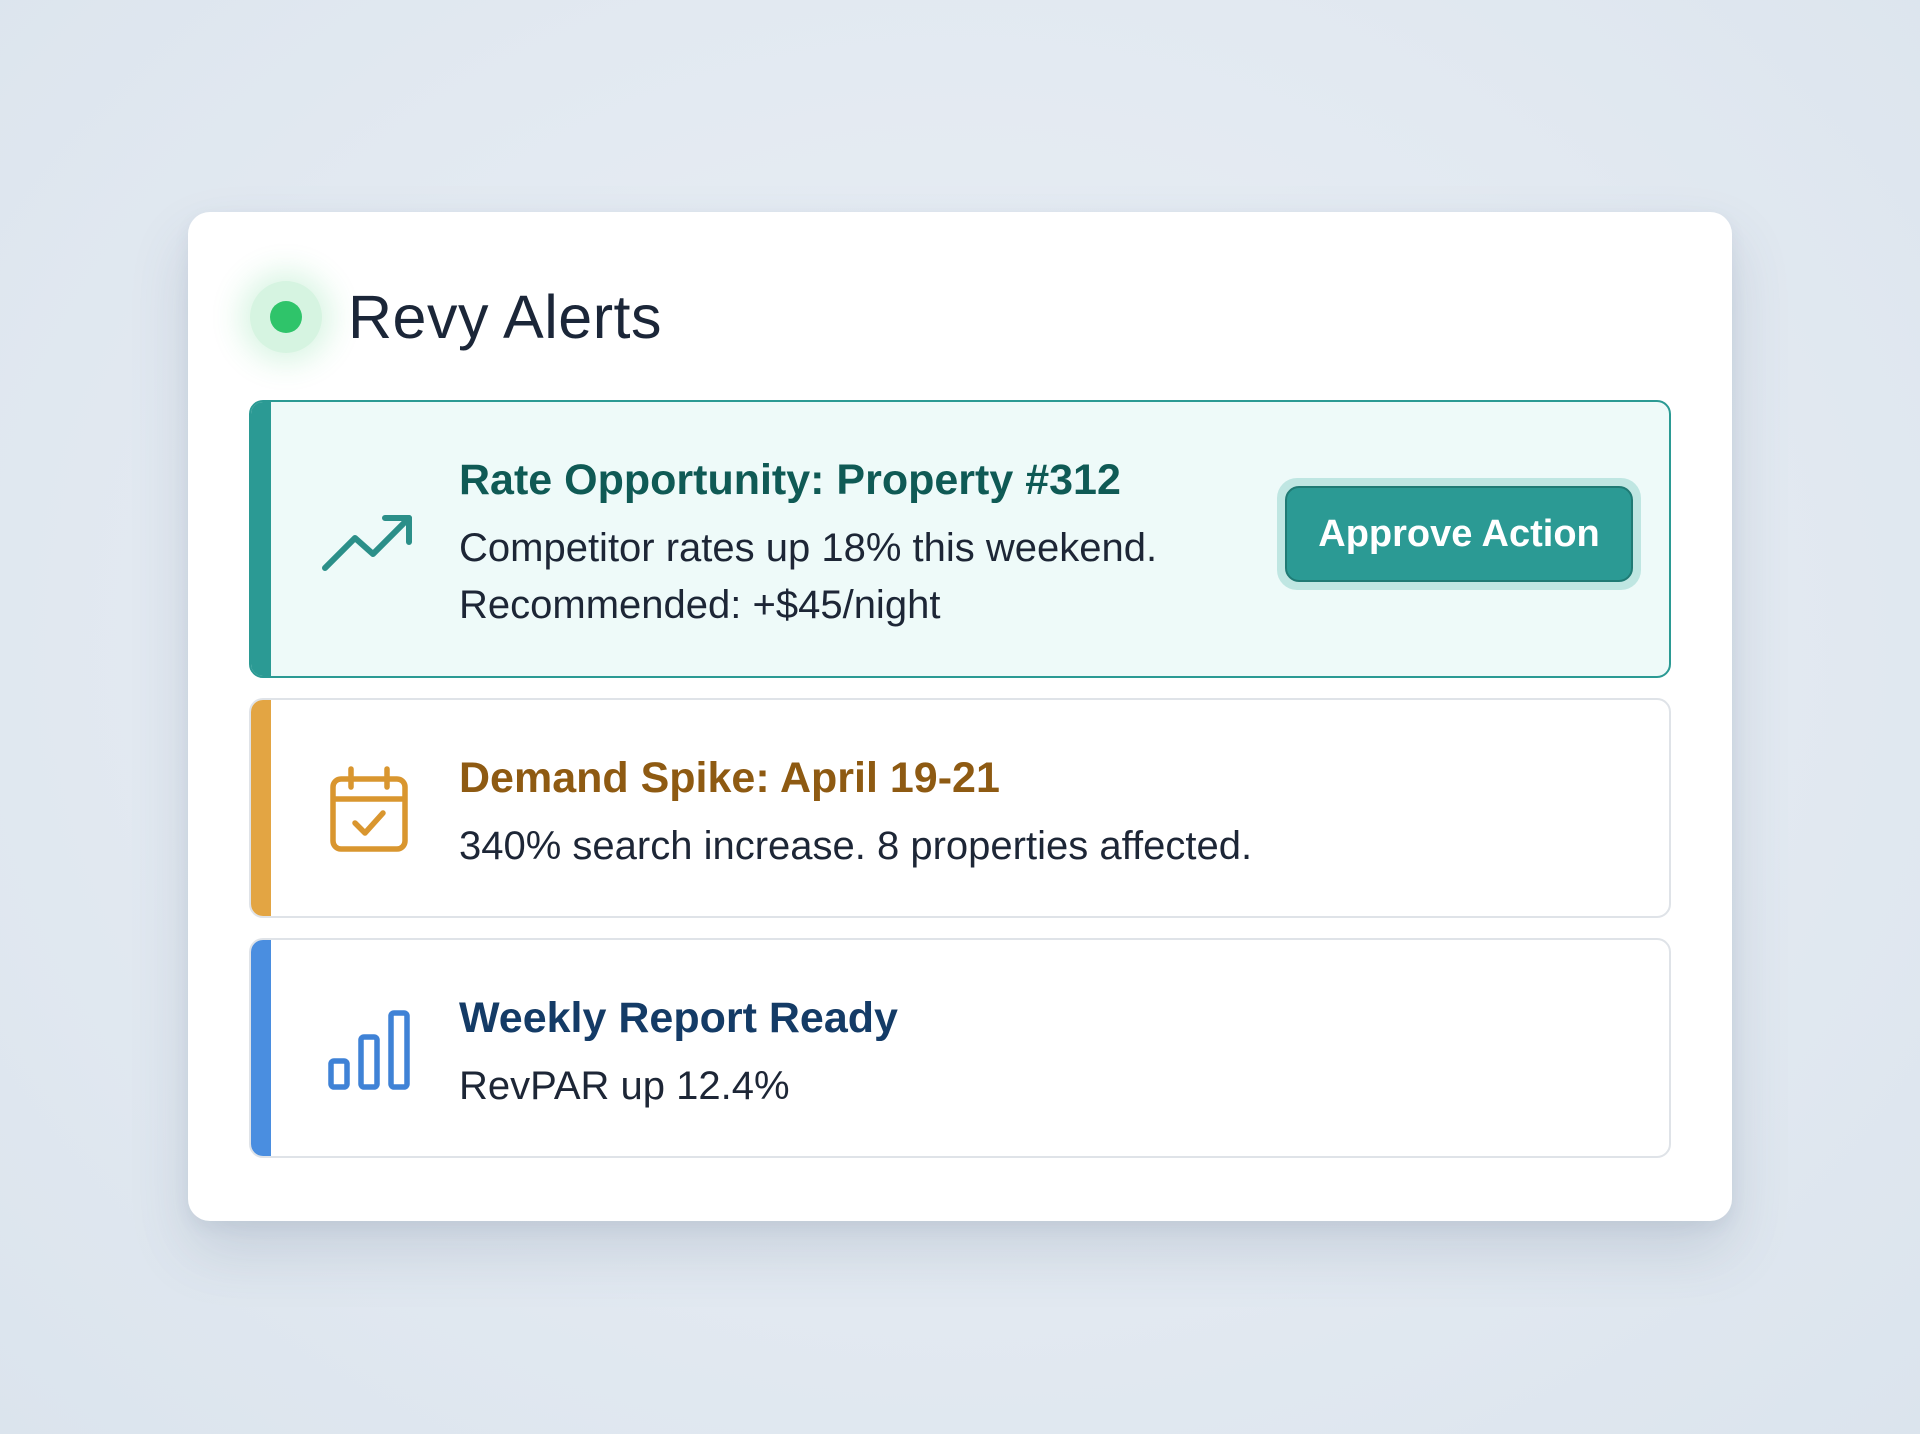 This screenshot has height=1434, width=1920. I want to click on approve-button-focus-ring: Approve Action, so click(1459, 534).